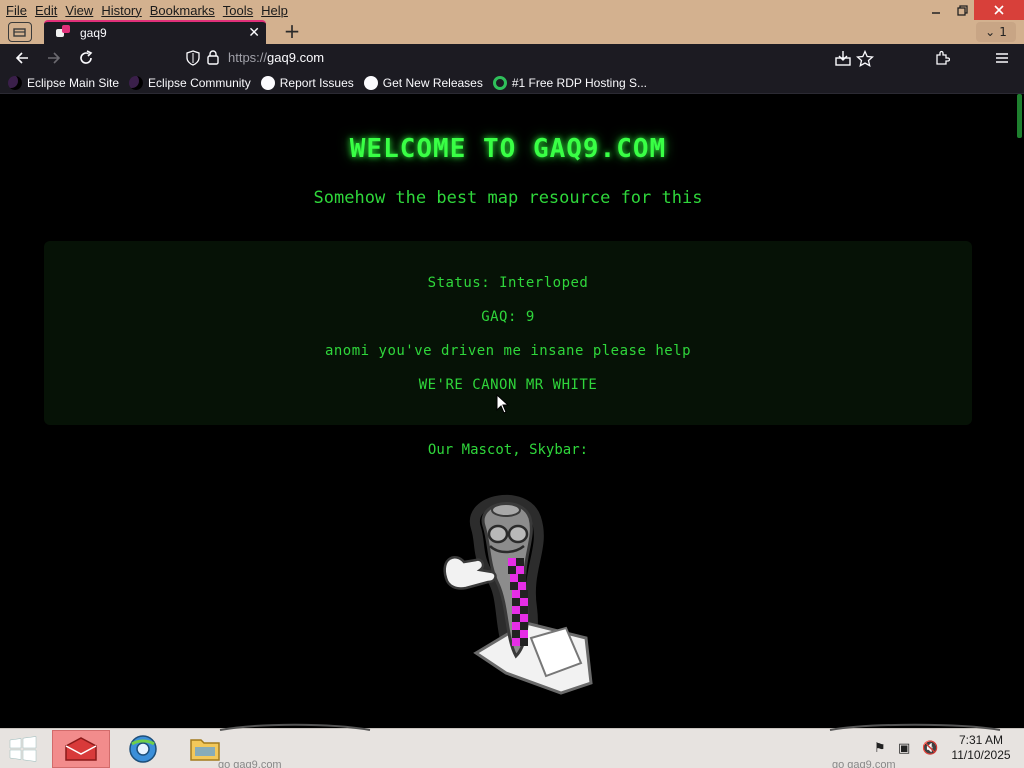 This screenshot has height=768, width=1024. I want to click on clock-time: 7:31 AM, so click(981, 740).